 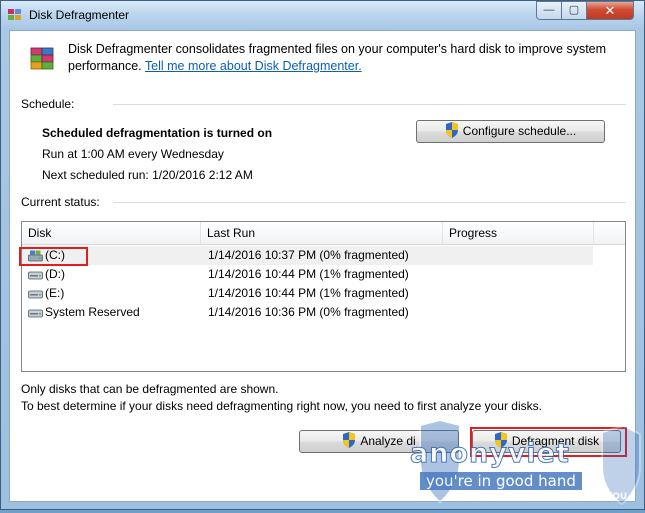 I want to click on column-header-last-run: Last Run, so click(x=322, y=233).